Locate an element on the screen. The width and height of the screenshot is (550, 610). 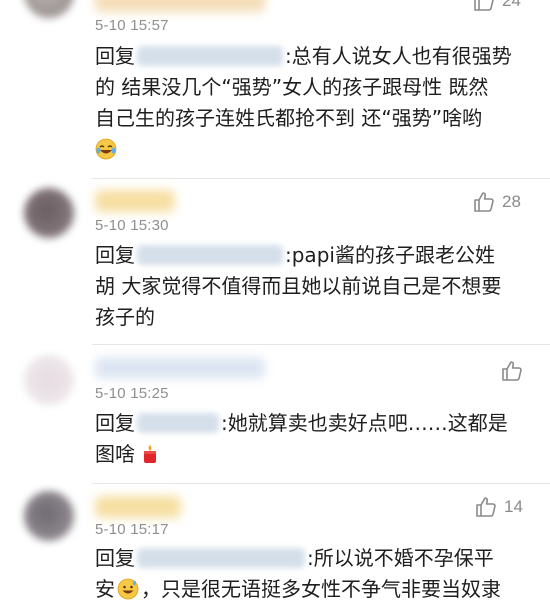
like-count: 28 is located at coordinates (511, 201).